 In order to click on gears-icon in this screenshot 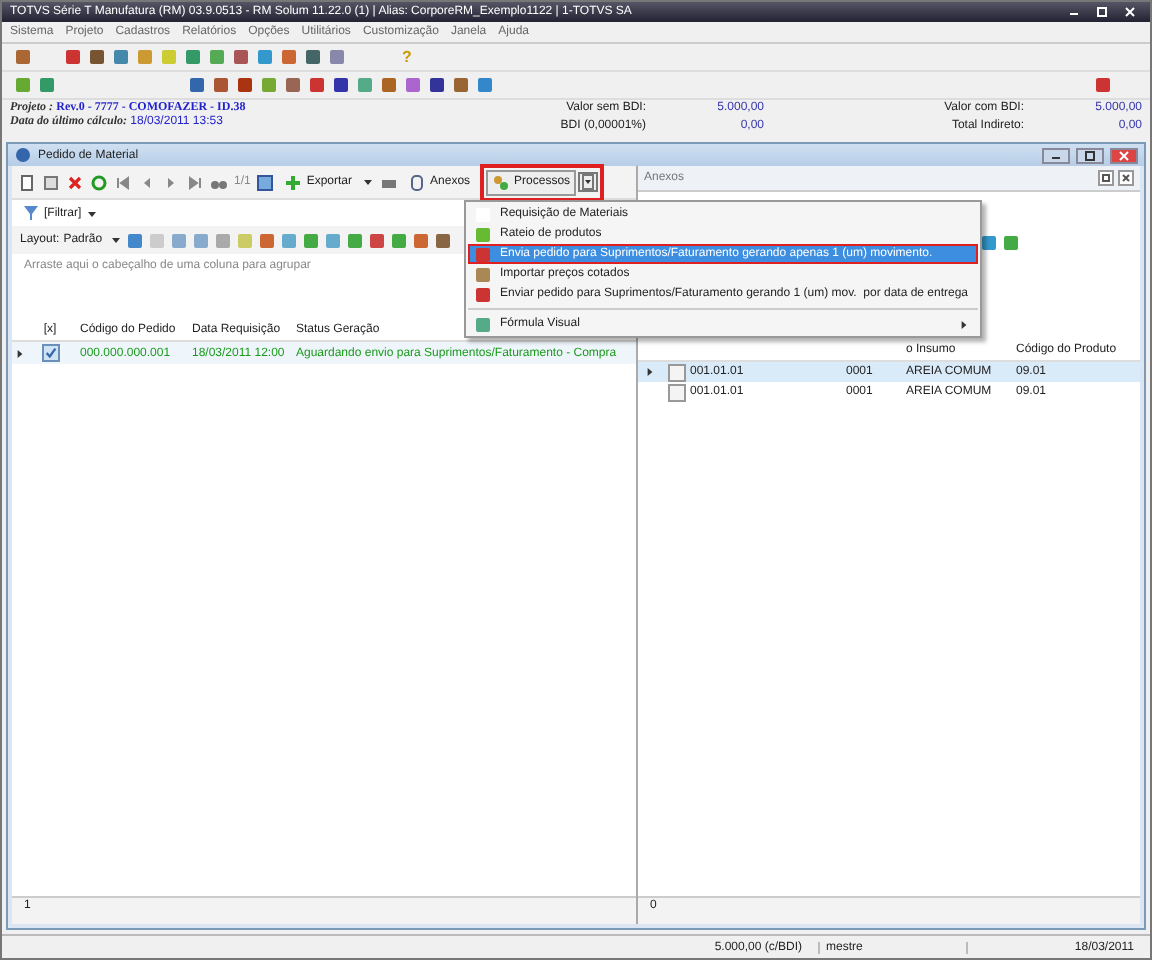, I will do `click(501, 182)`.